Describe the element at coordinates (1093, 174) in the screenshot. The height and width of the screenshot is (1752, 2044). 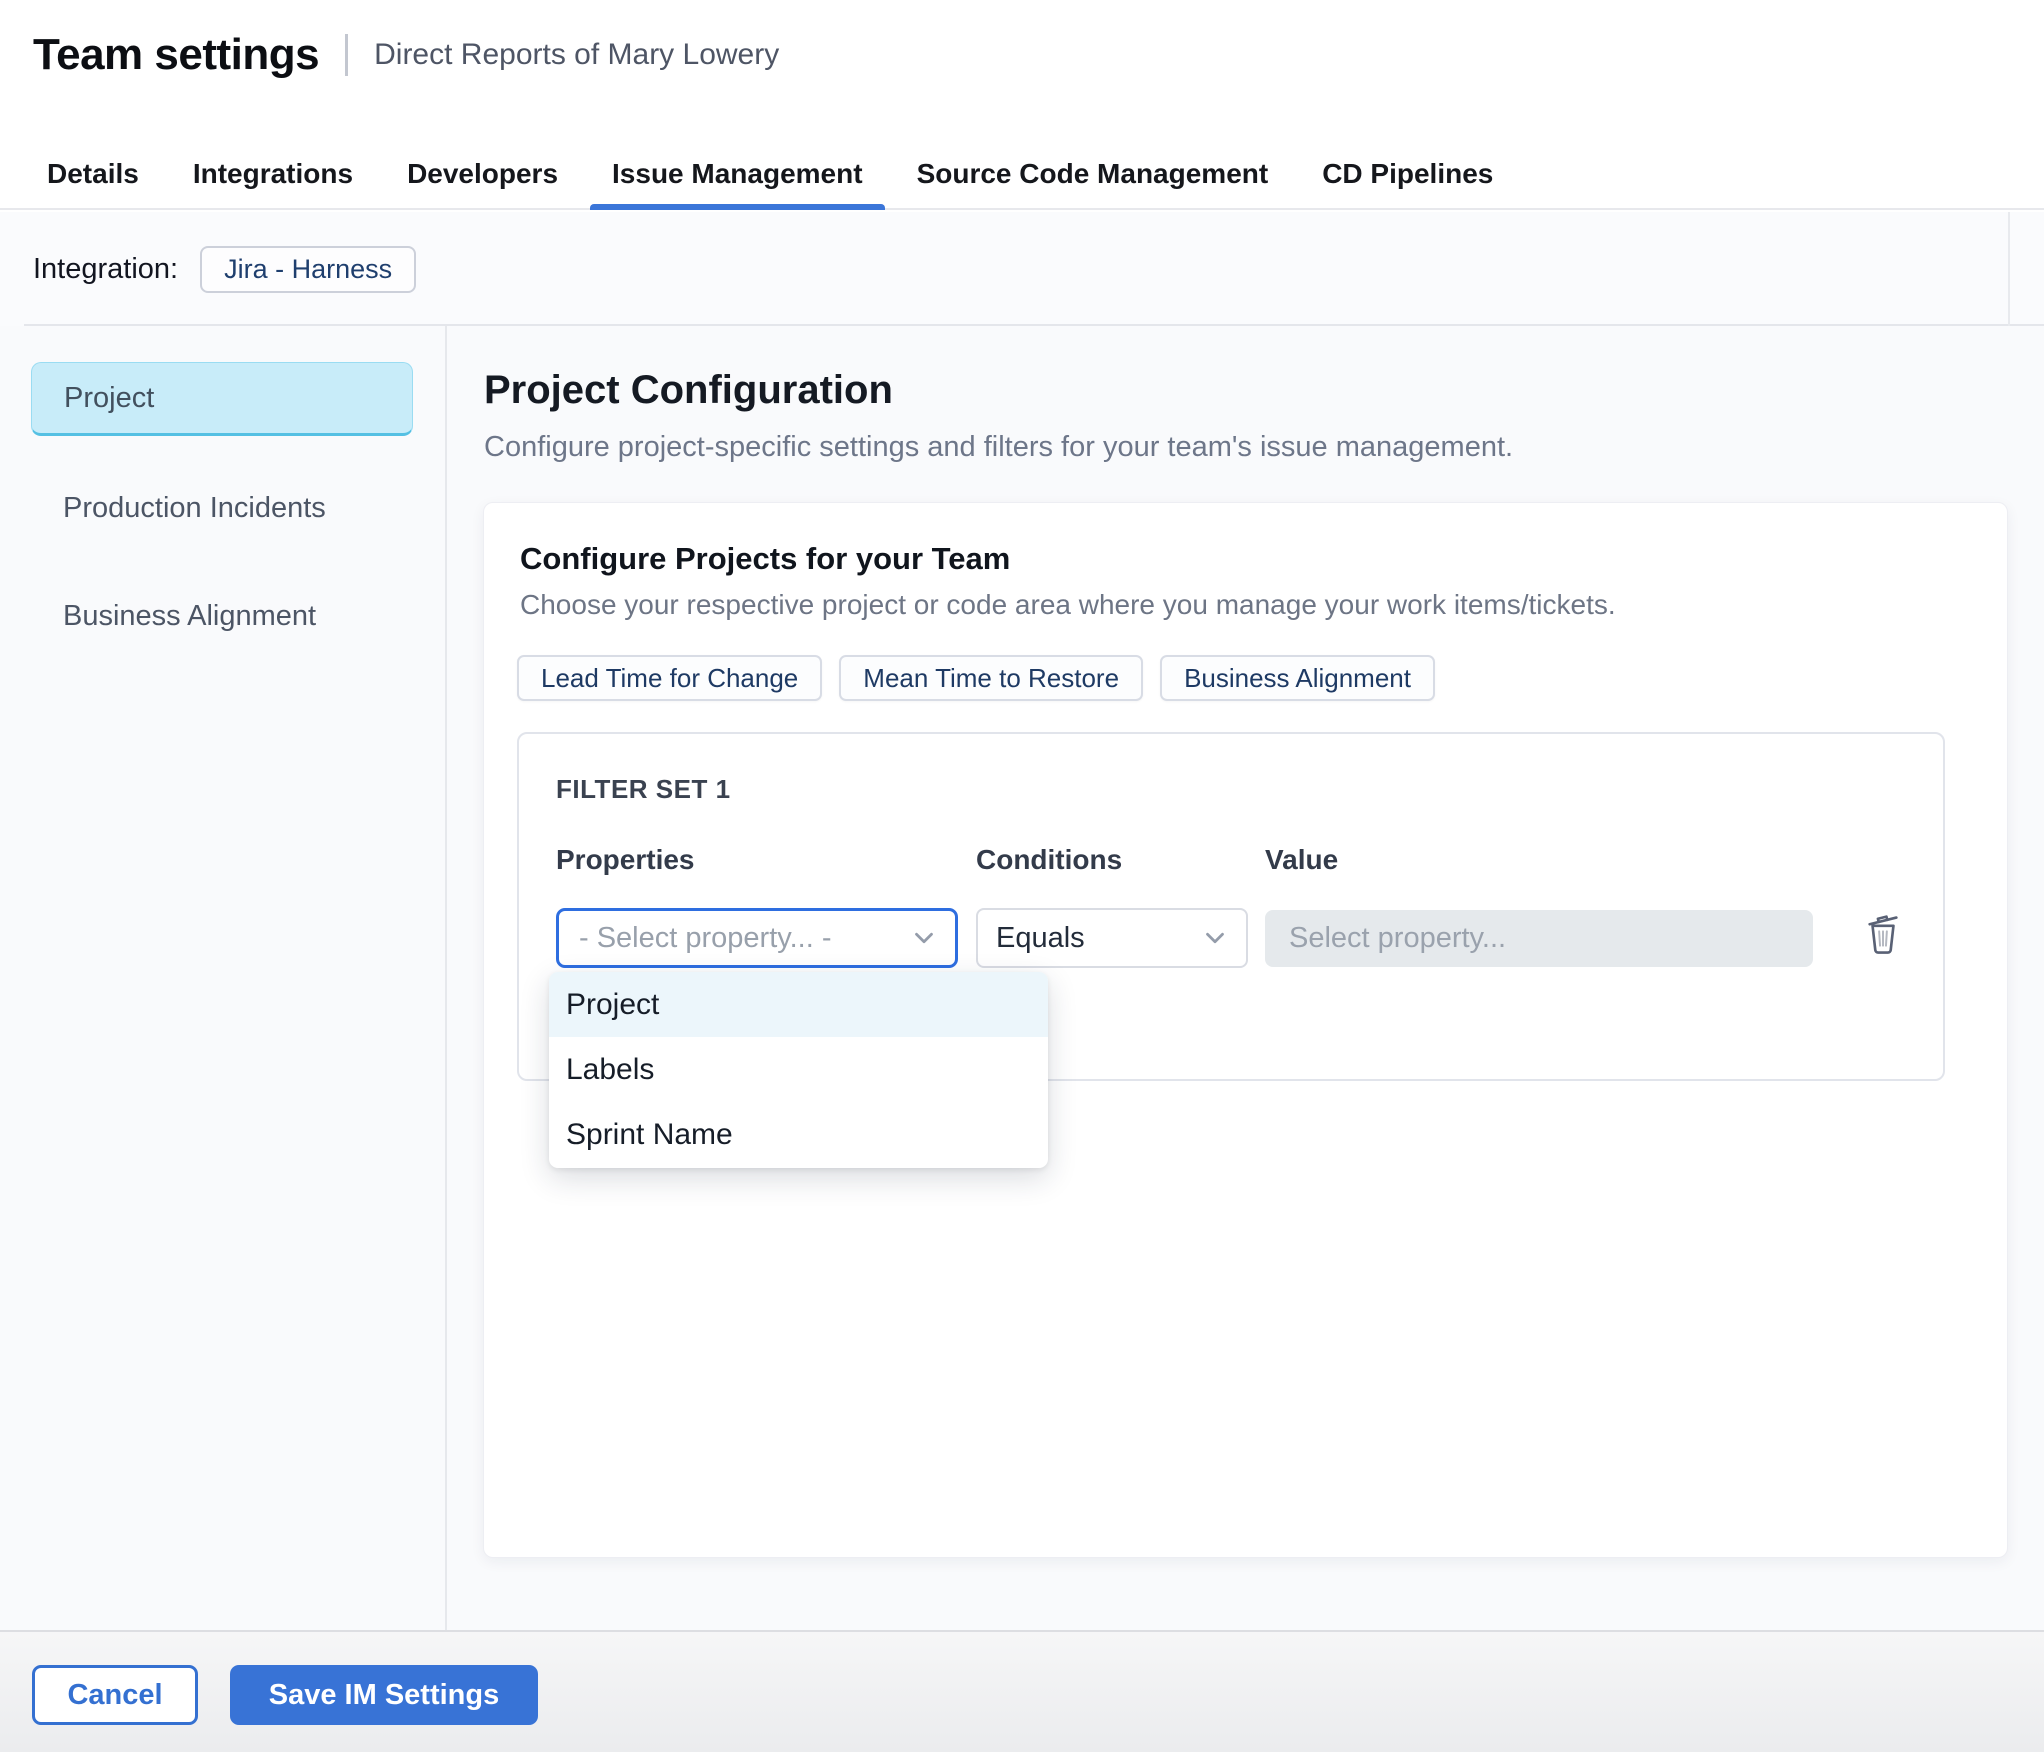
I see `tab-source-code-management: Source Code Management` at that location.